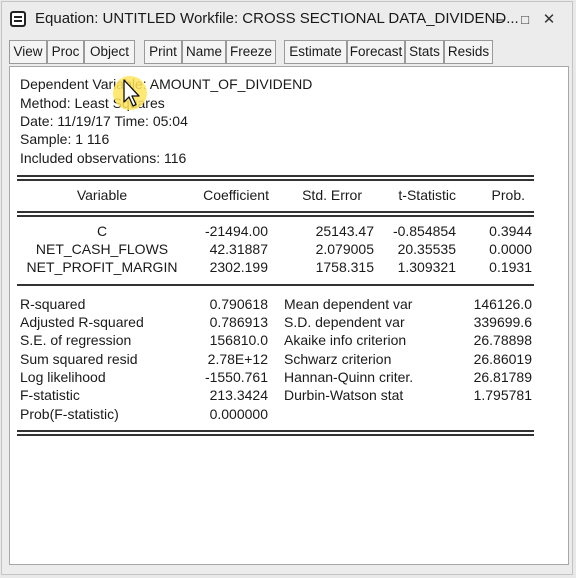 The width and height of the screenshot is (576, 578). Describe the element at coordinates (76, 340) in the screenshot. I see `stat-label: S.E. of regression` at that location.